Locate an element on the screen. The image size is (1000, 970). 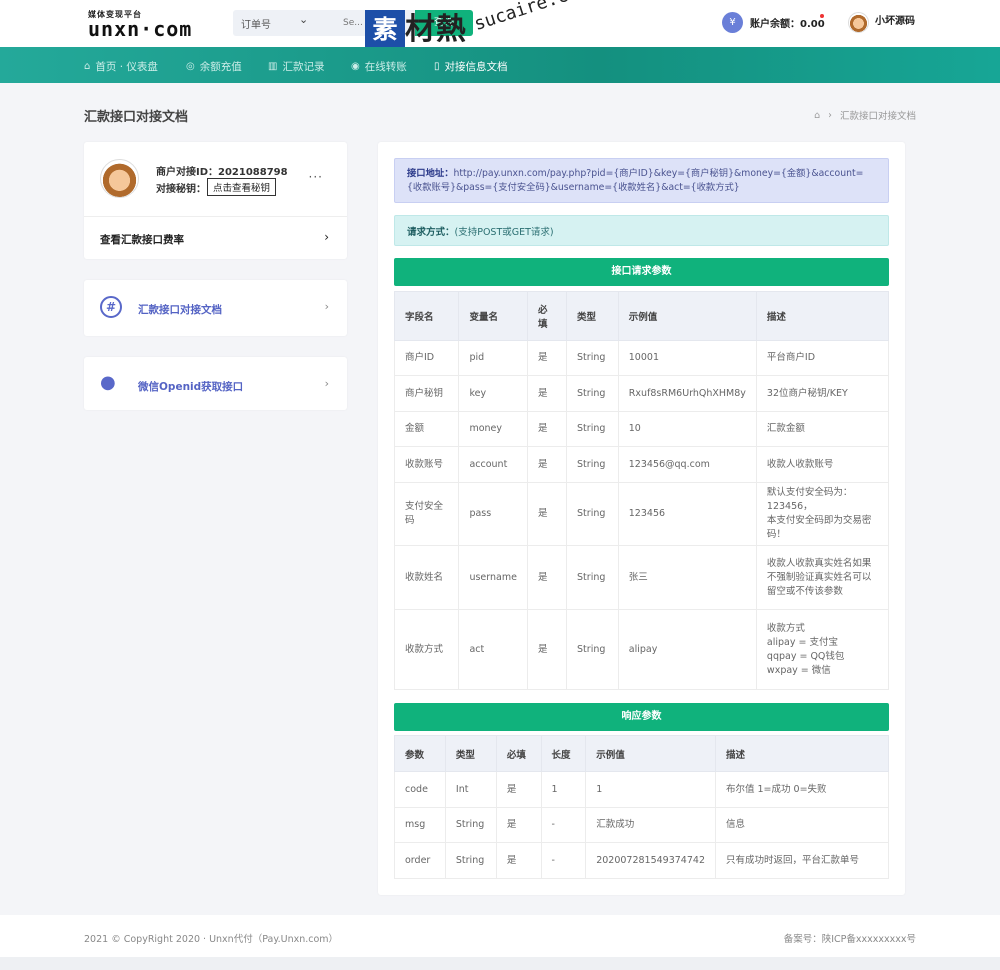
logo: 媒体变现平台 unxn·com is located at coordinates (140, 24).